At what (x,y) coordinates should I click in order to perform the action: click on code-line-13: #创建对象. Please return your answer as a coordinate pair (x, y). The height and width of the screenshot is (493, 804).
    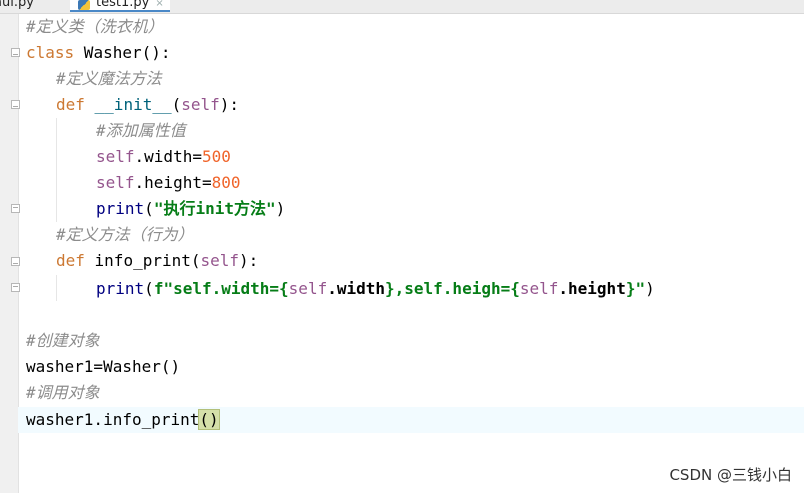
    Looking at the image, I should click on (63, 341).